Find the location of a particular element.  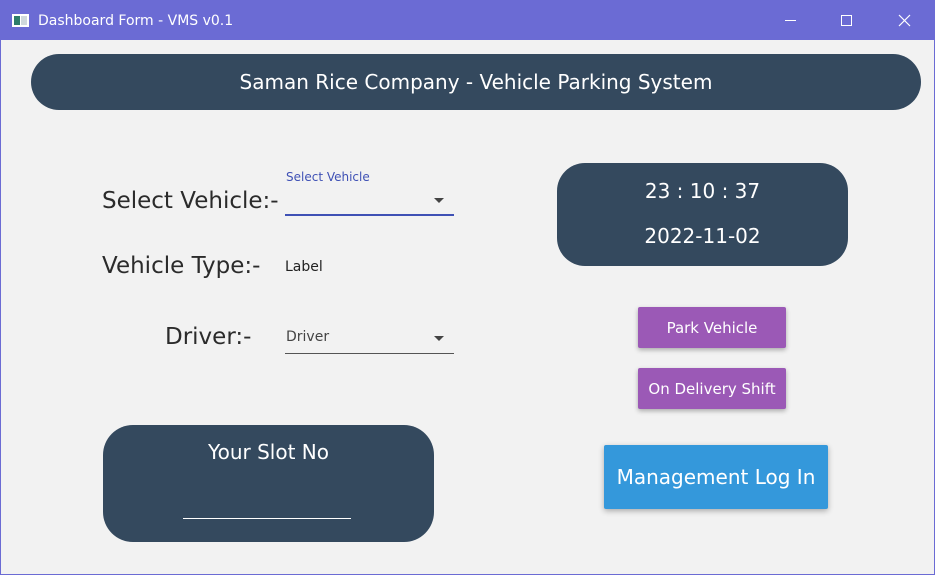

title-bar: Dashboard Form - VMS v0.1 is located at coordinates (467, 20).